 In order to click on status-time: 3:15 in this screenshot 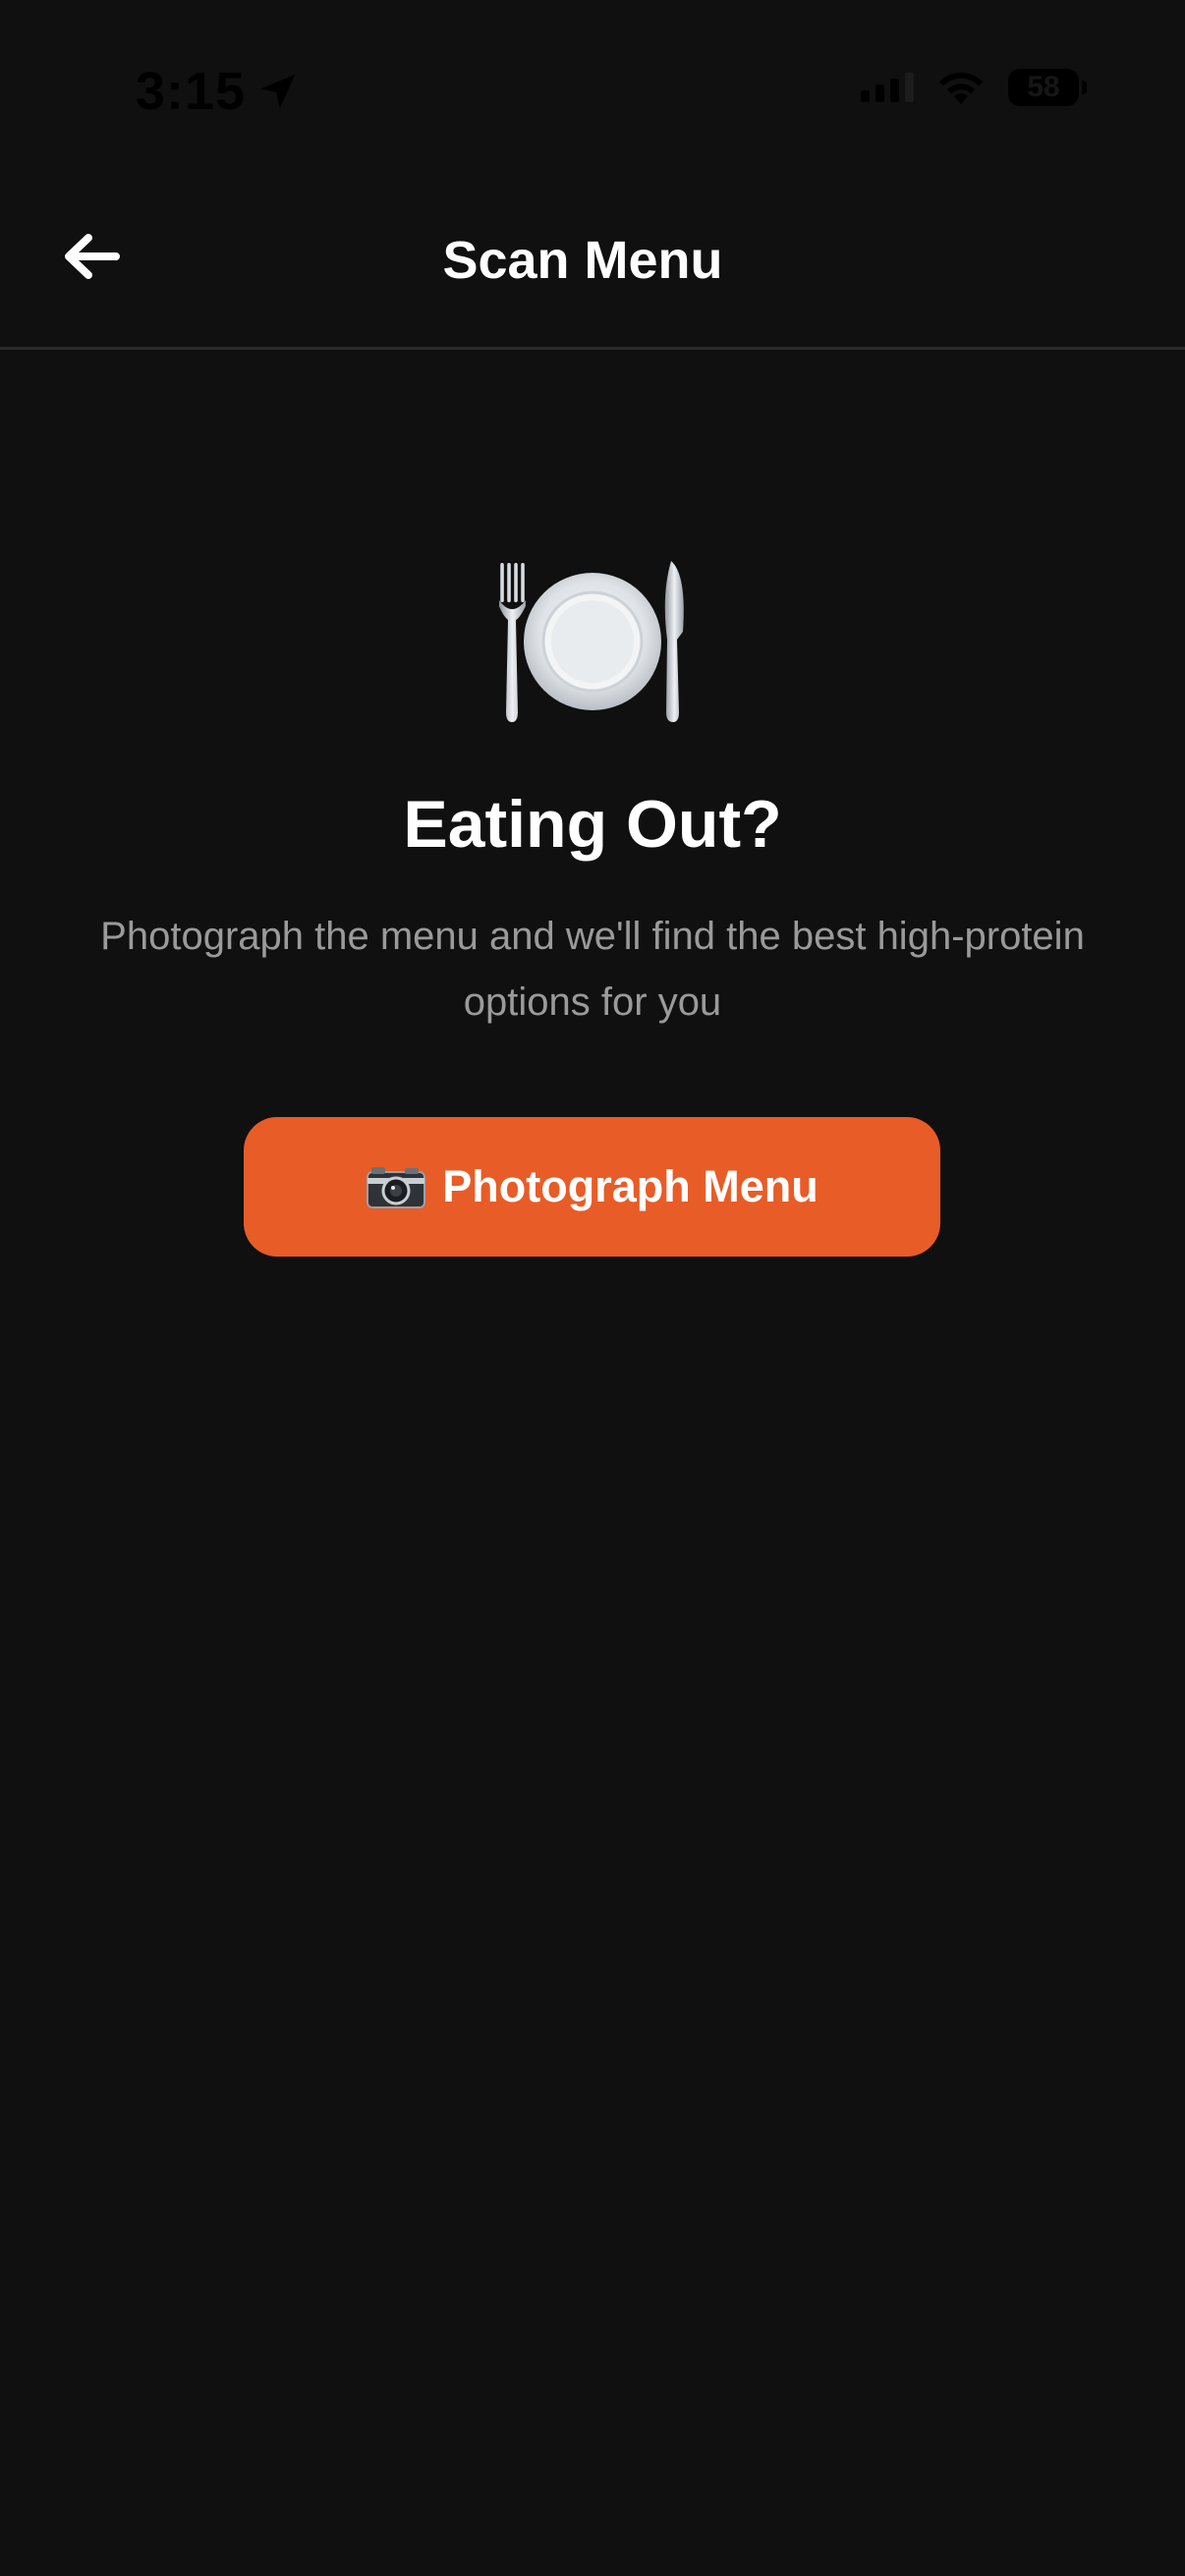, I will do `click(192, 91)`.